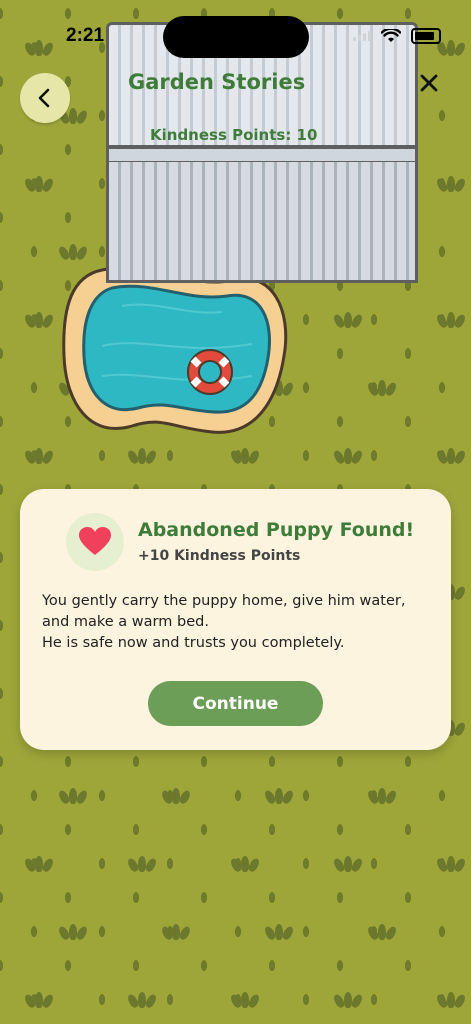 This screenshot has width=471, height=1024. I want to click on wifi-icon, so click(391, 35).